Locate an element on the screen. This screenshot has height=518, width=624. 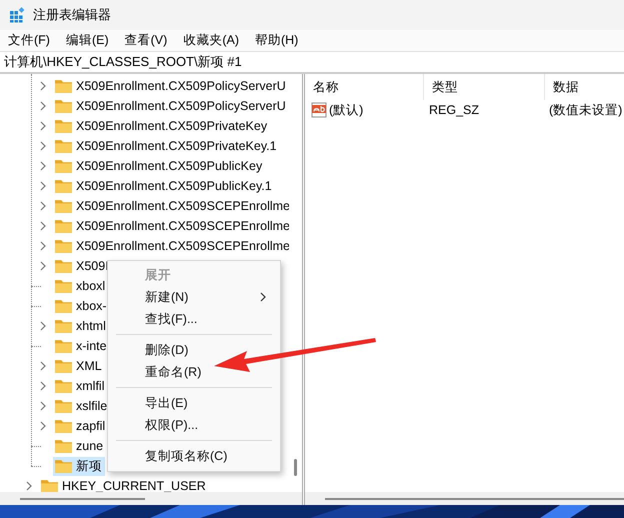
tree-item: 新项 is located at coordinates (79, 466).